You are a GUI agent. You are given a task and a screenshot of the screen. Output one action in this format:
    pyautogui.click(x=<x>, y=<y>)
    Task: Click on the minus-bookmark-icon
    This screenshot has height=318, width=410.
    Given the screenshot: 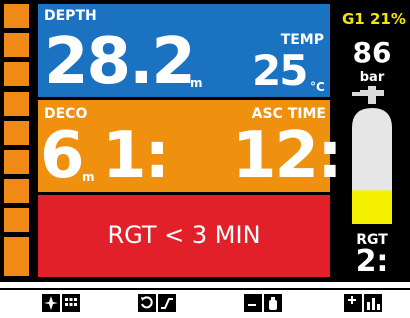 What is the action you would take?
    pyautogui.click(x=253, y=303)
    